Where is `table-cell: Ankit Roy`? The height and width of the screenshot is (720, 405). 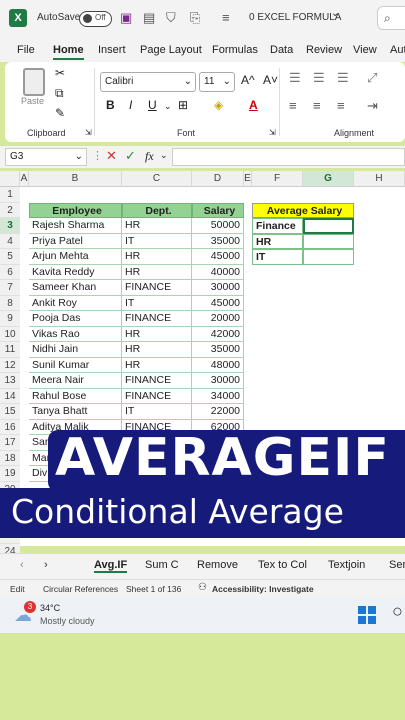
table-cell: Ankit Roy is located at coordinates (75, 303).